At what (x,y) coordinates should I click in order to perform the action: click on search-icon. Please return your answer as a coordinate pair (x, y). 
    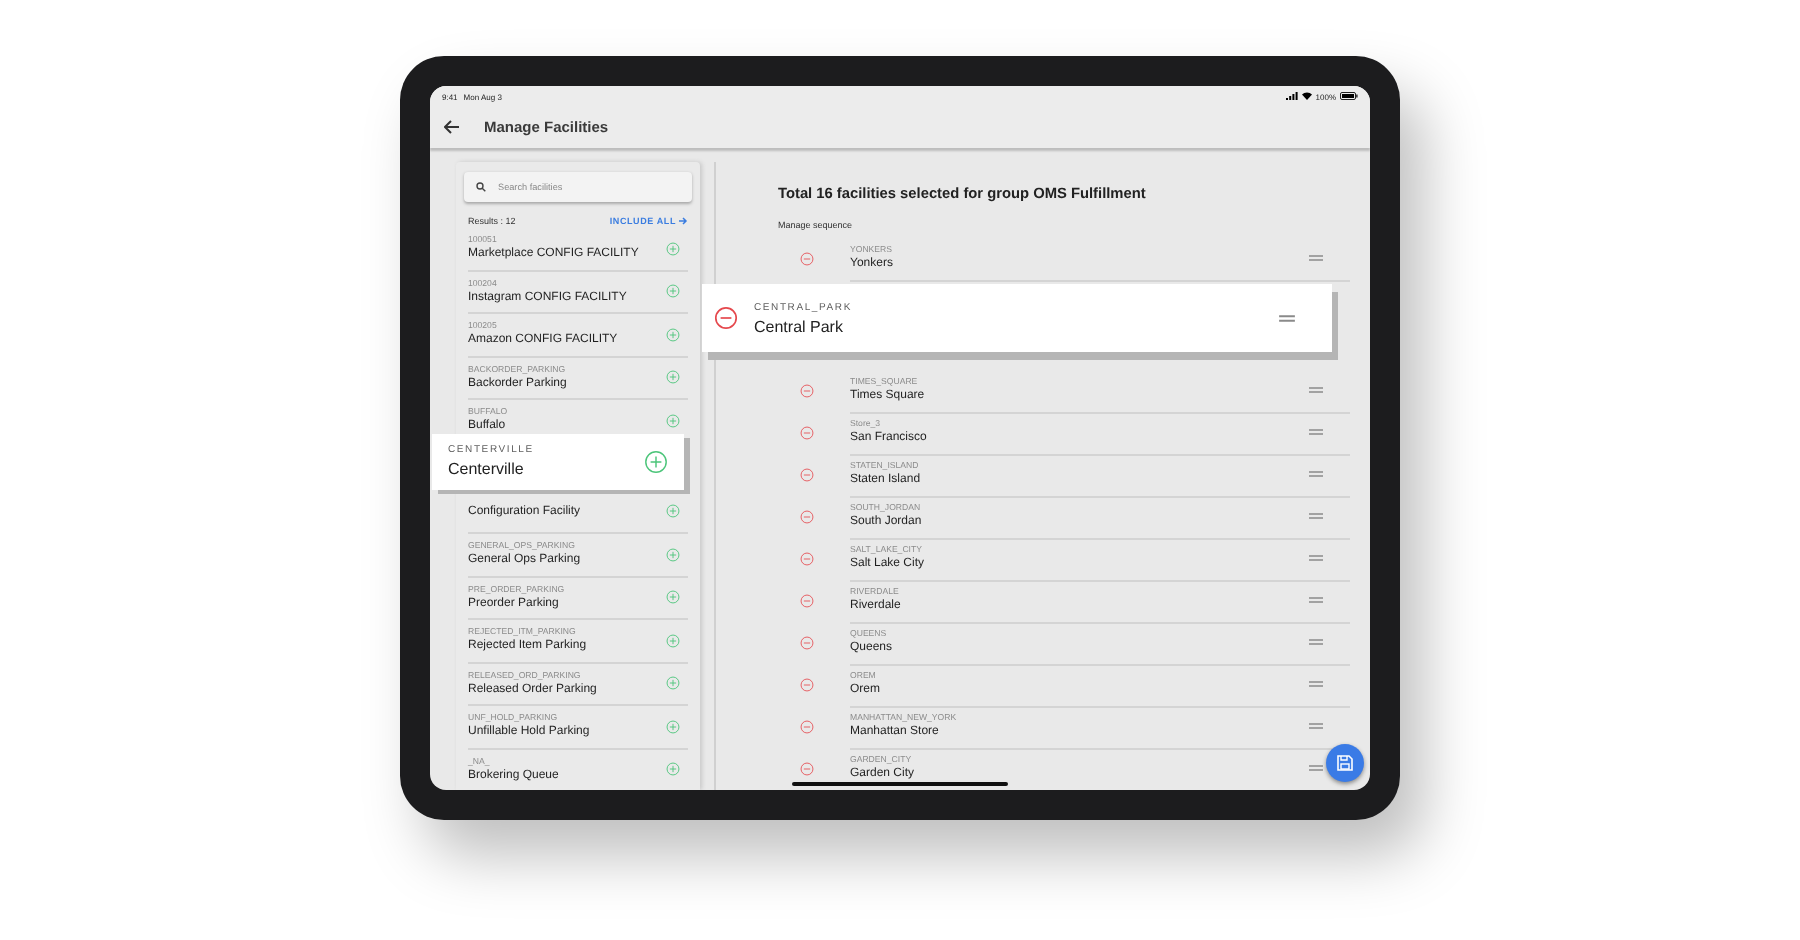
    Looking at the image, I should click on (481, 187).